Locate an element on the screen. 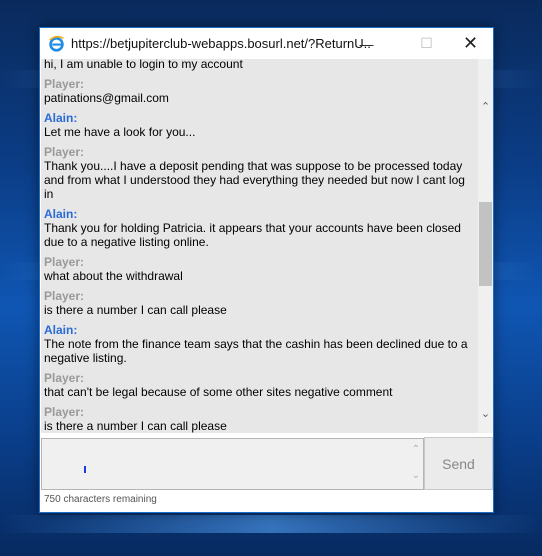  internet-explorer-icon is located at coordinates (56, 43).